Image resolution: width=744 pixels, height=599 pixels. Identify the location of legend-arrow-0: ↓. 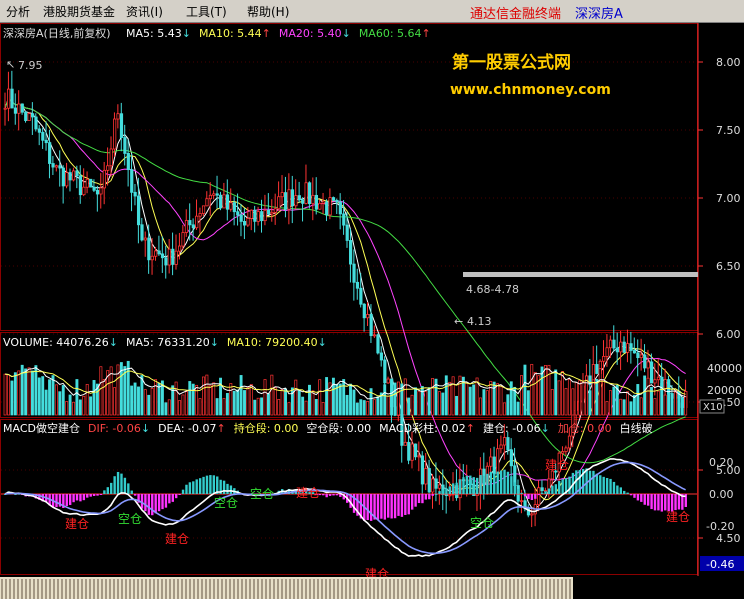
(113, 342).